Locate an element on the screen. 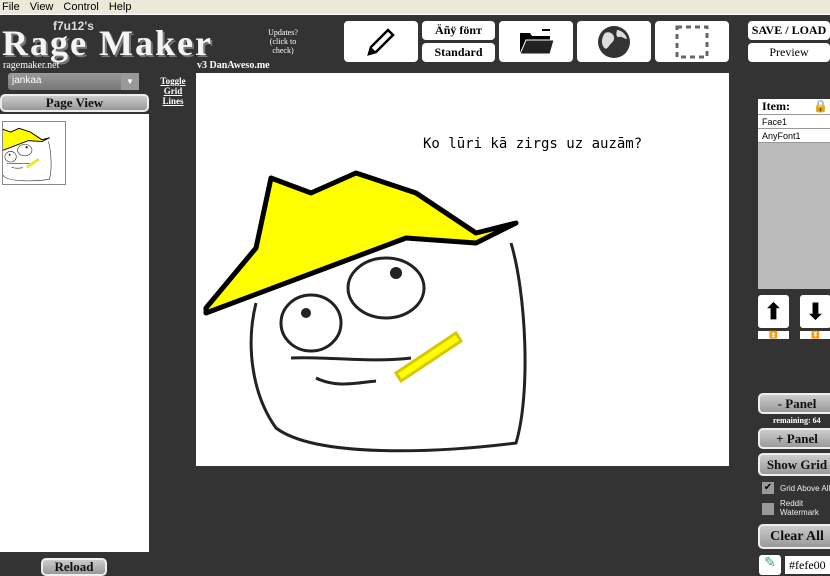  add-panel-button: + Panel is located at coordinates (794, 438).